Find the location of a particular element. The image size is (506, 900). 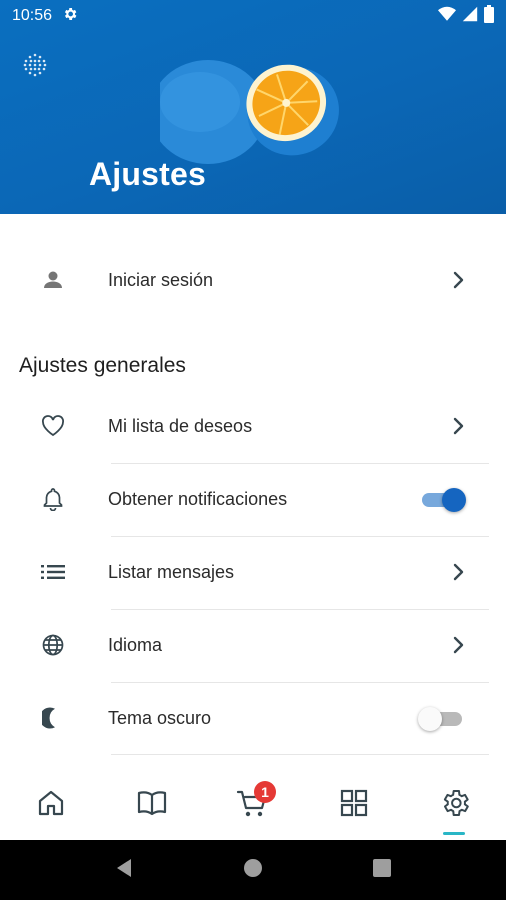

wishlist-row: Mi lista de deseos is located at coordinates (253, 426).